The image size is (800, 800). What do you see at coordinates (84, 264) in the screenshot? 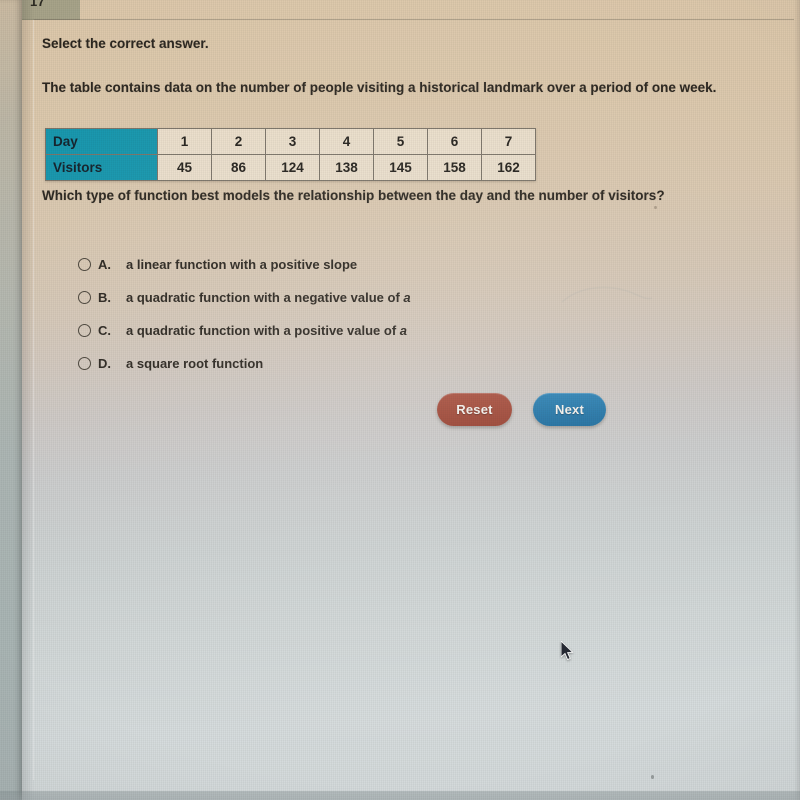
I see `radio-button-icon-a` at bounding box center [84, 264].